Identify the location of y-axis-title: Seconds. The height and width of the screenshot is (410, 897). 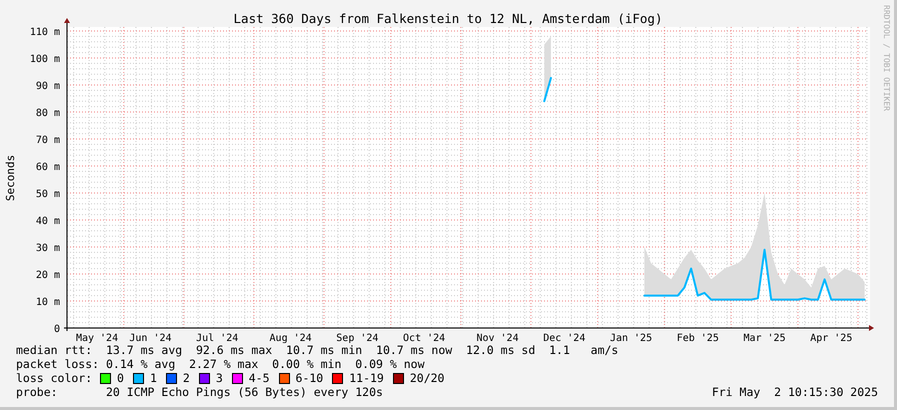
(10, 178).